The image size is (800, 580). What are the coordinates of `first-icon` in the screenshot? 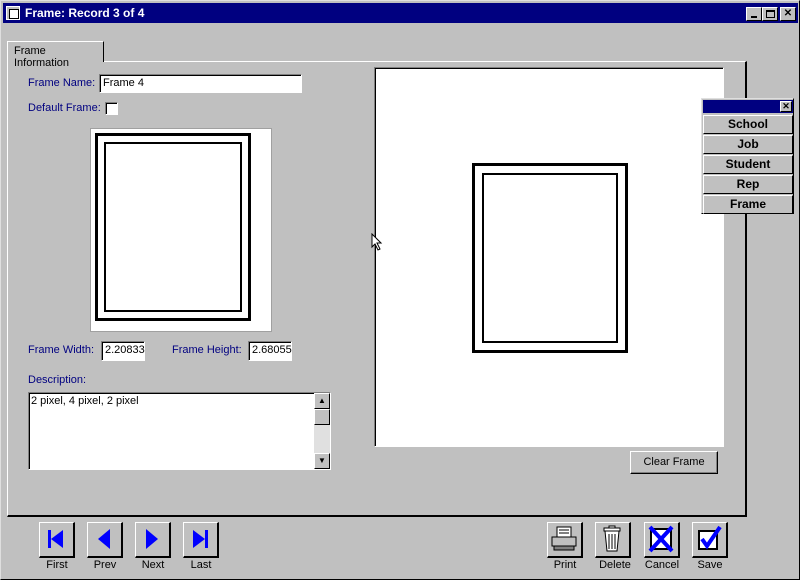 It's located at (55, 539).